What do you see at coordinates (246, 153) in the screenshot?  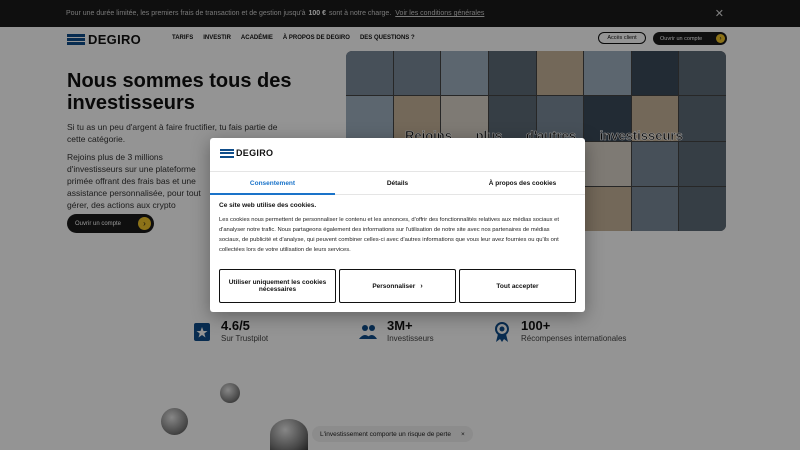 I see `modal-logo: DEGIRO` at bounding box center [246, 153].